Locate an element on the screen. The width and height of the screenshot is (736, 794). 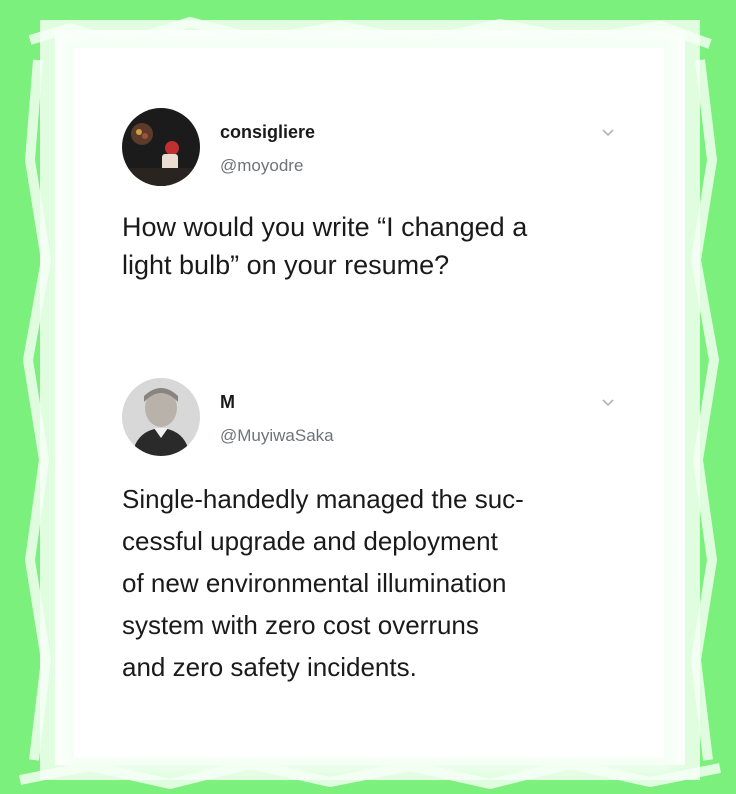
user-handle: @MuyiwaSaka is located at coordinates (277, 436).